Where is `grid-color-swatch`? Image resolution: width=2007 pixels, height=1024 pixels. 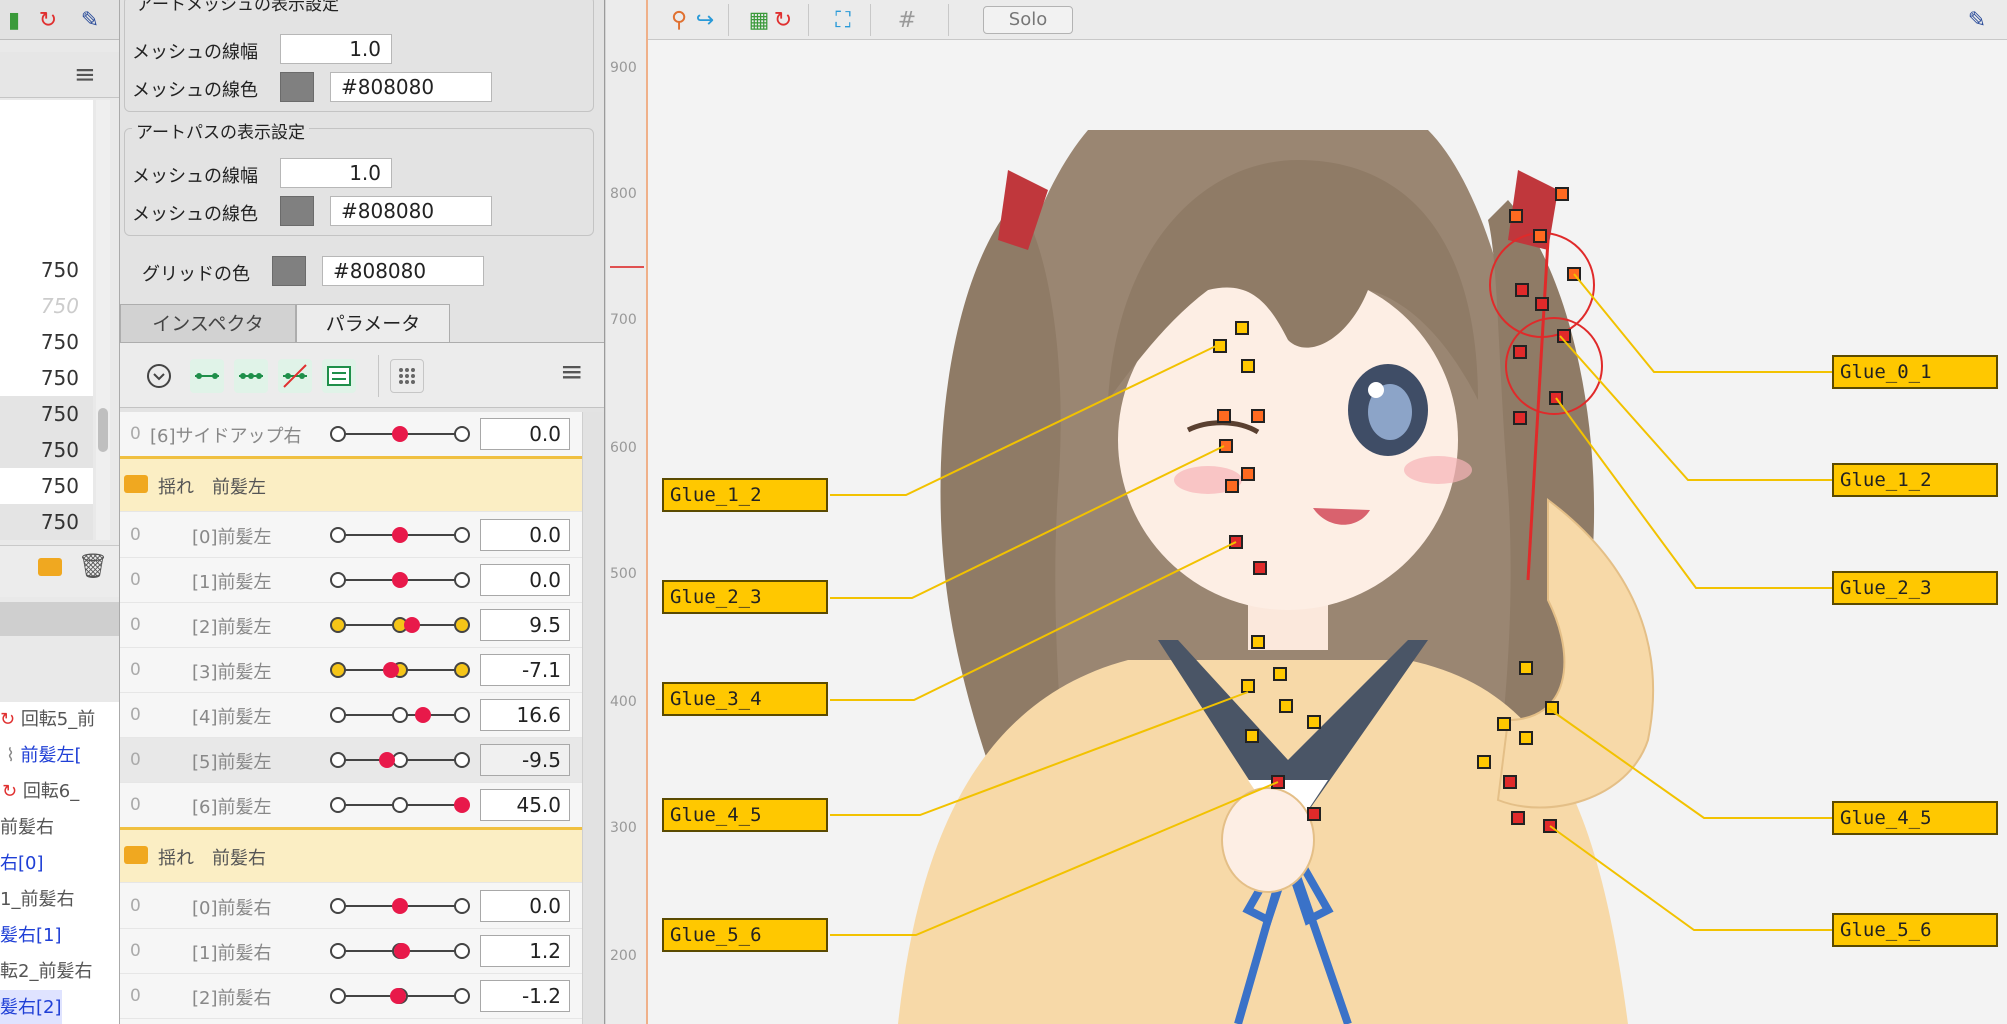 grid-color-swatch is located at coordinates (289, 271).